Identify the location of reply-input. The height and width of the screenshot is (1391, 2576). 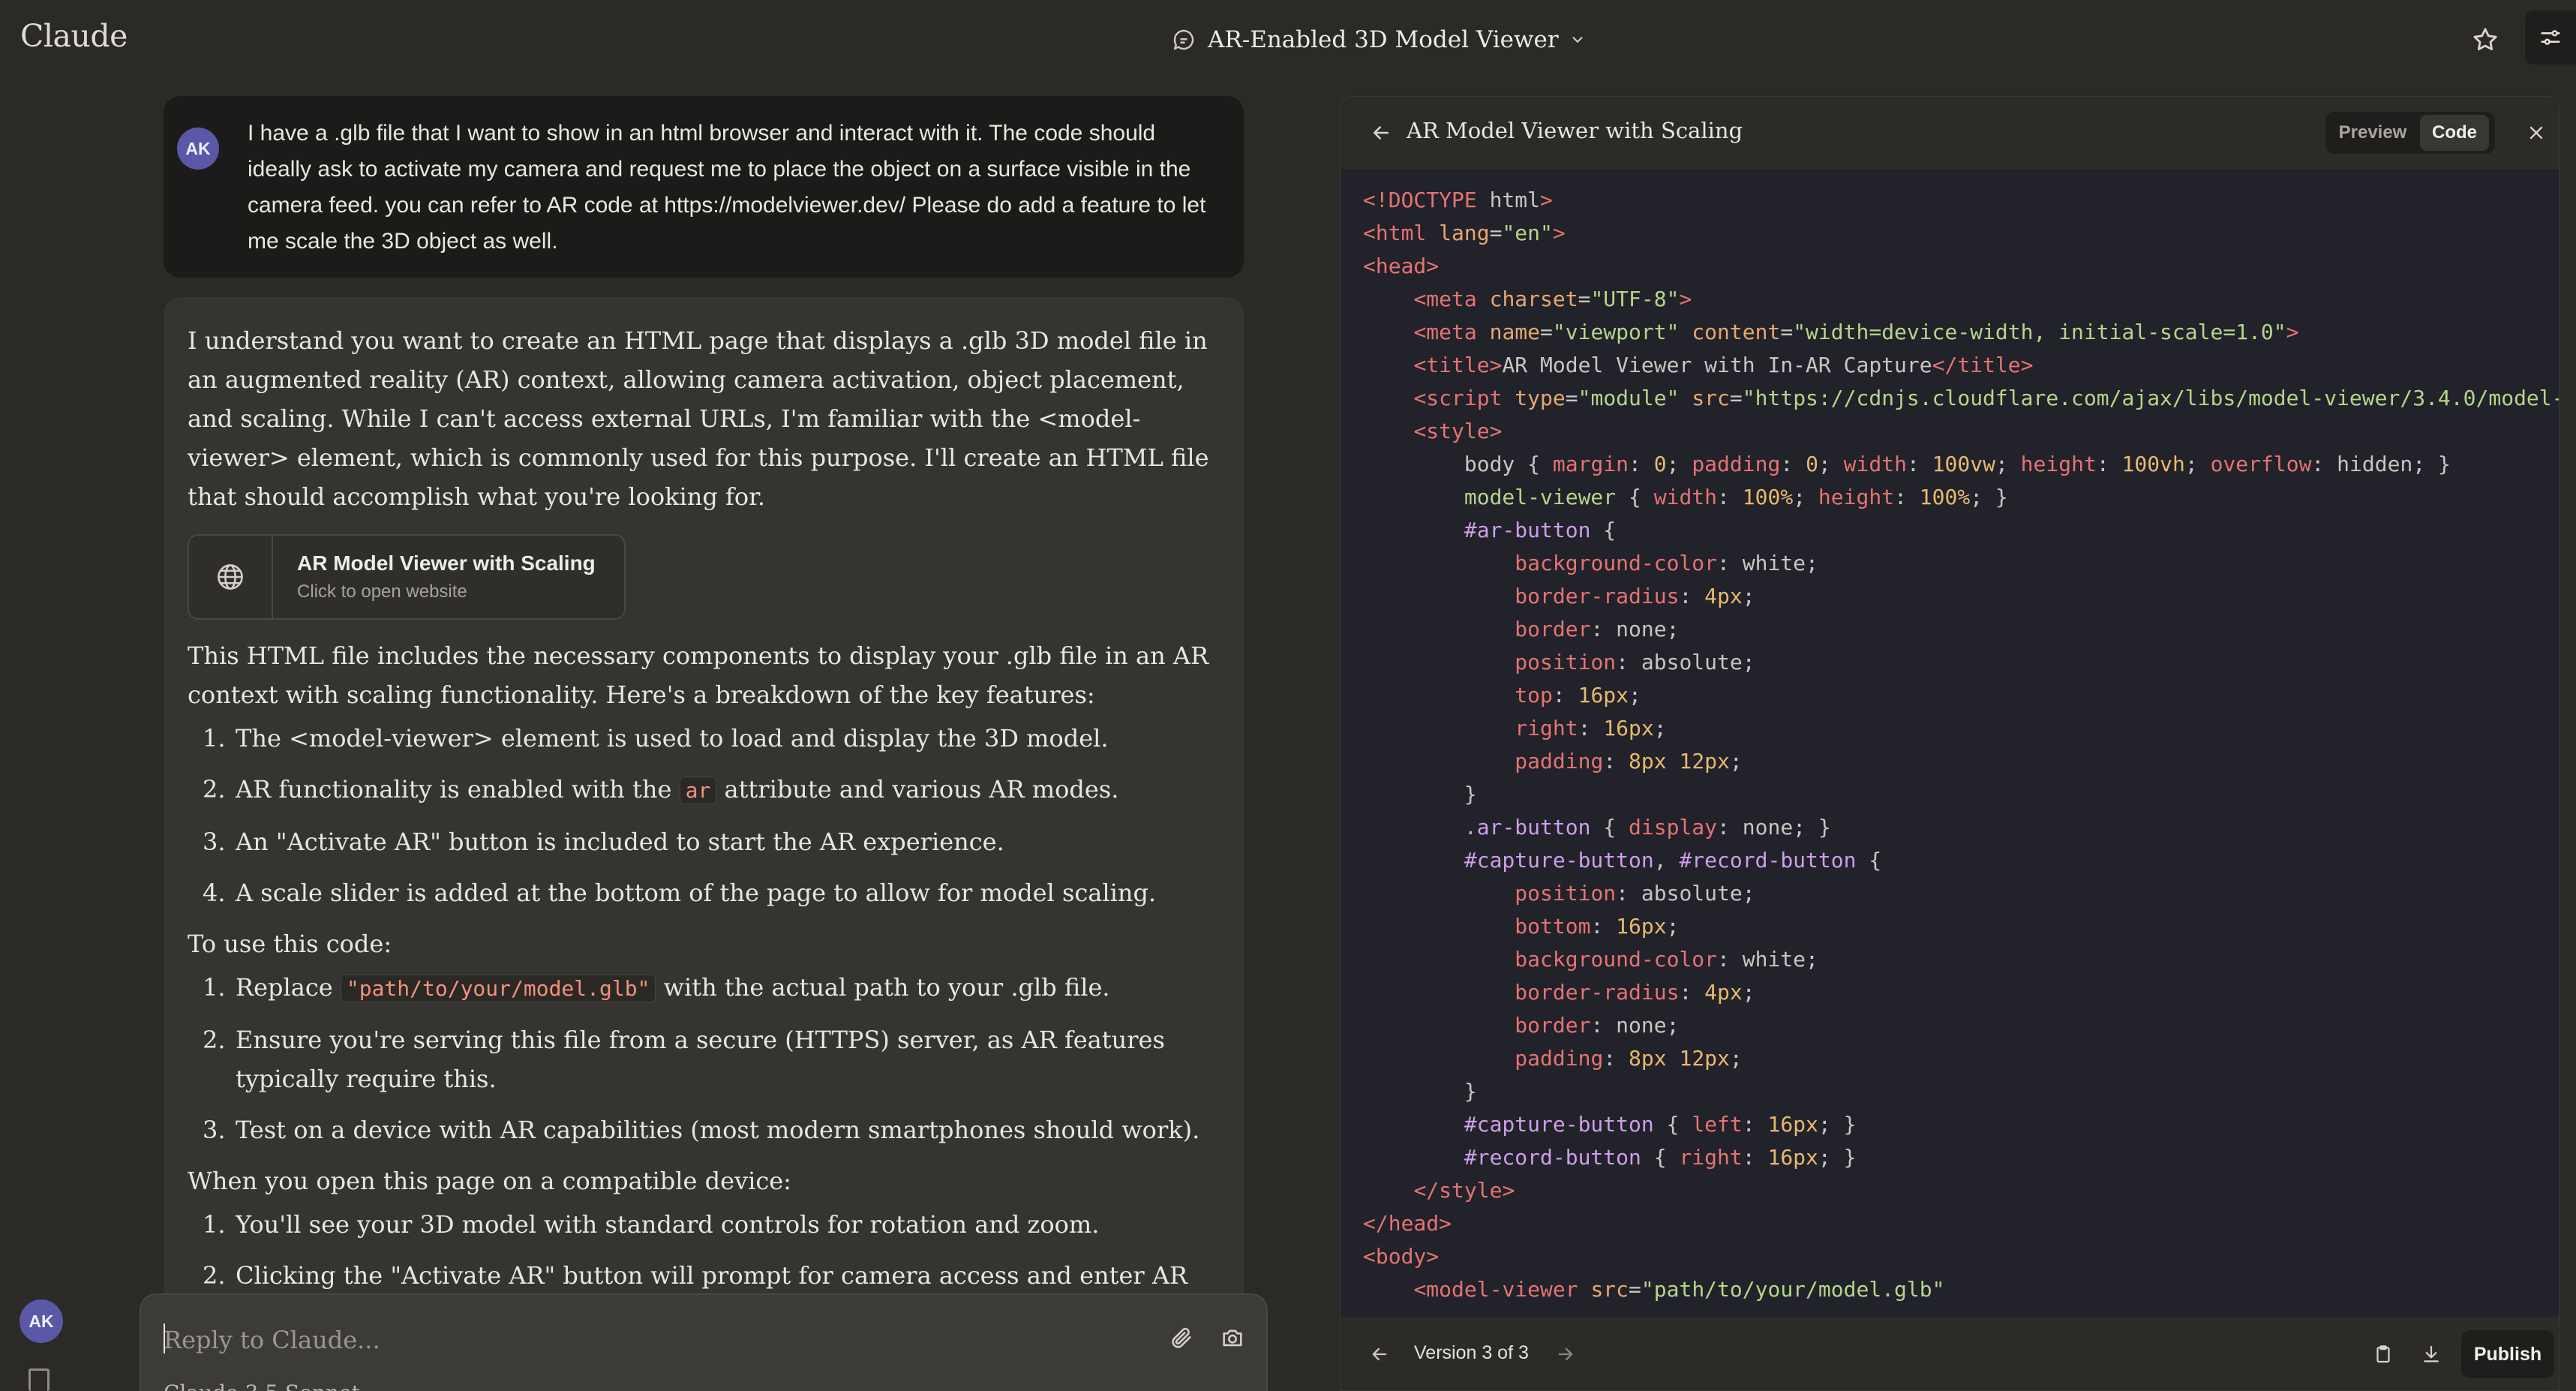
(632, 1339).